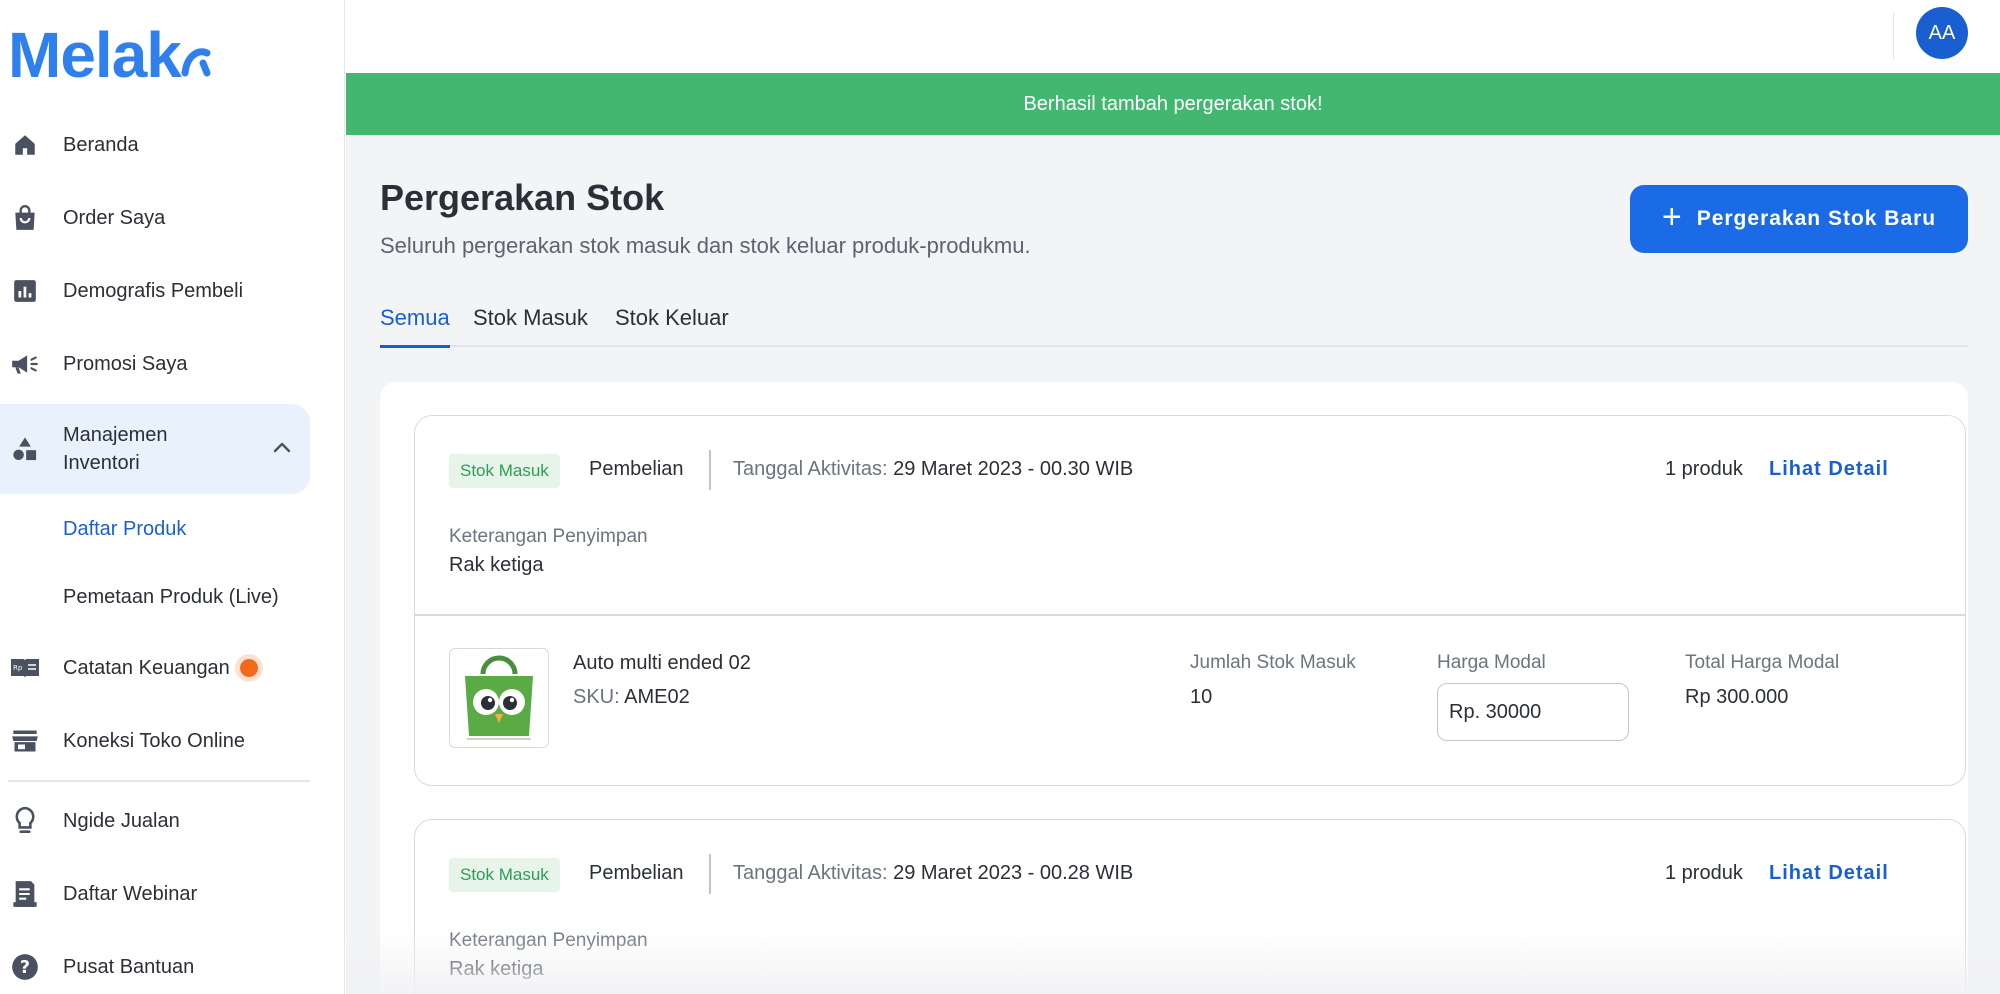 This screenshot has width=2000, height=994. I want to click on new-stock-movement-button: + Pergerakan Stok Baru, so click(1799, 219).